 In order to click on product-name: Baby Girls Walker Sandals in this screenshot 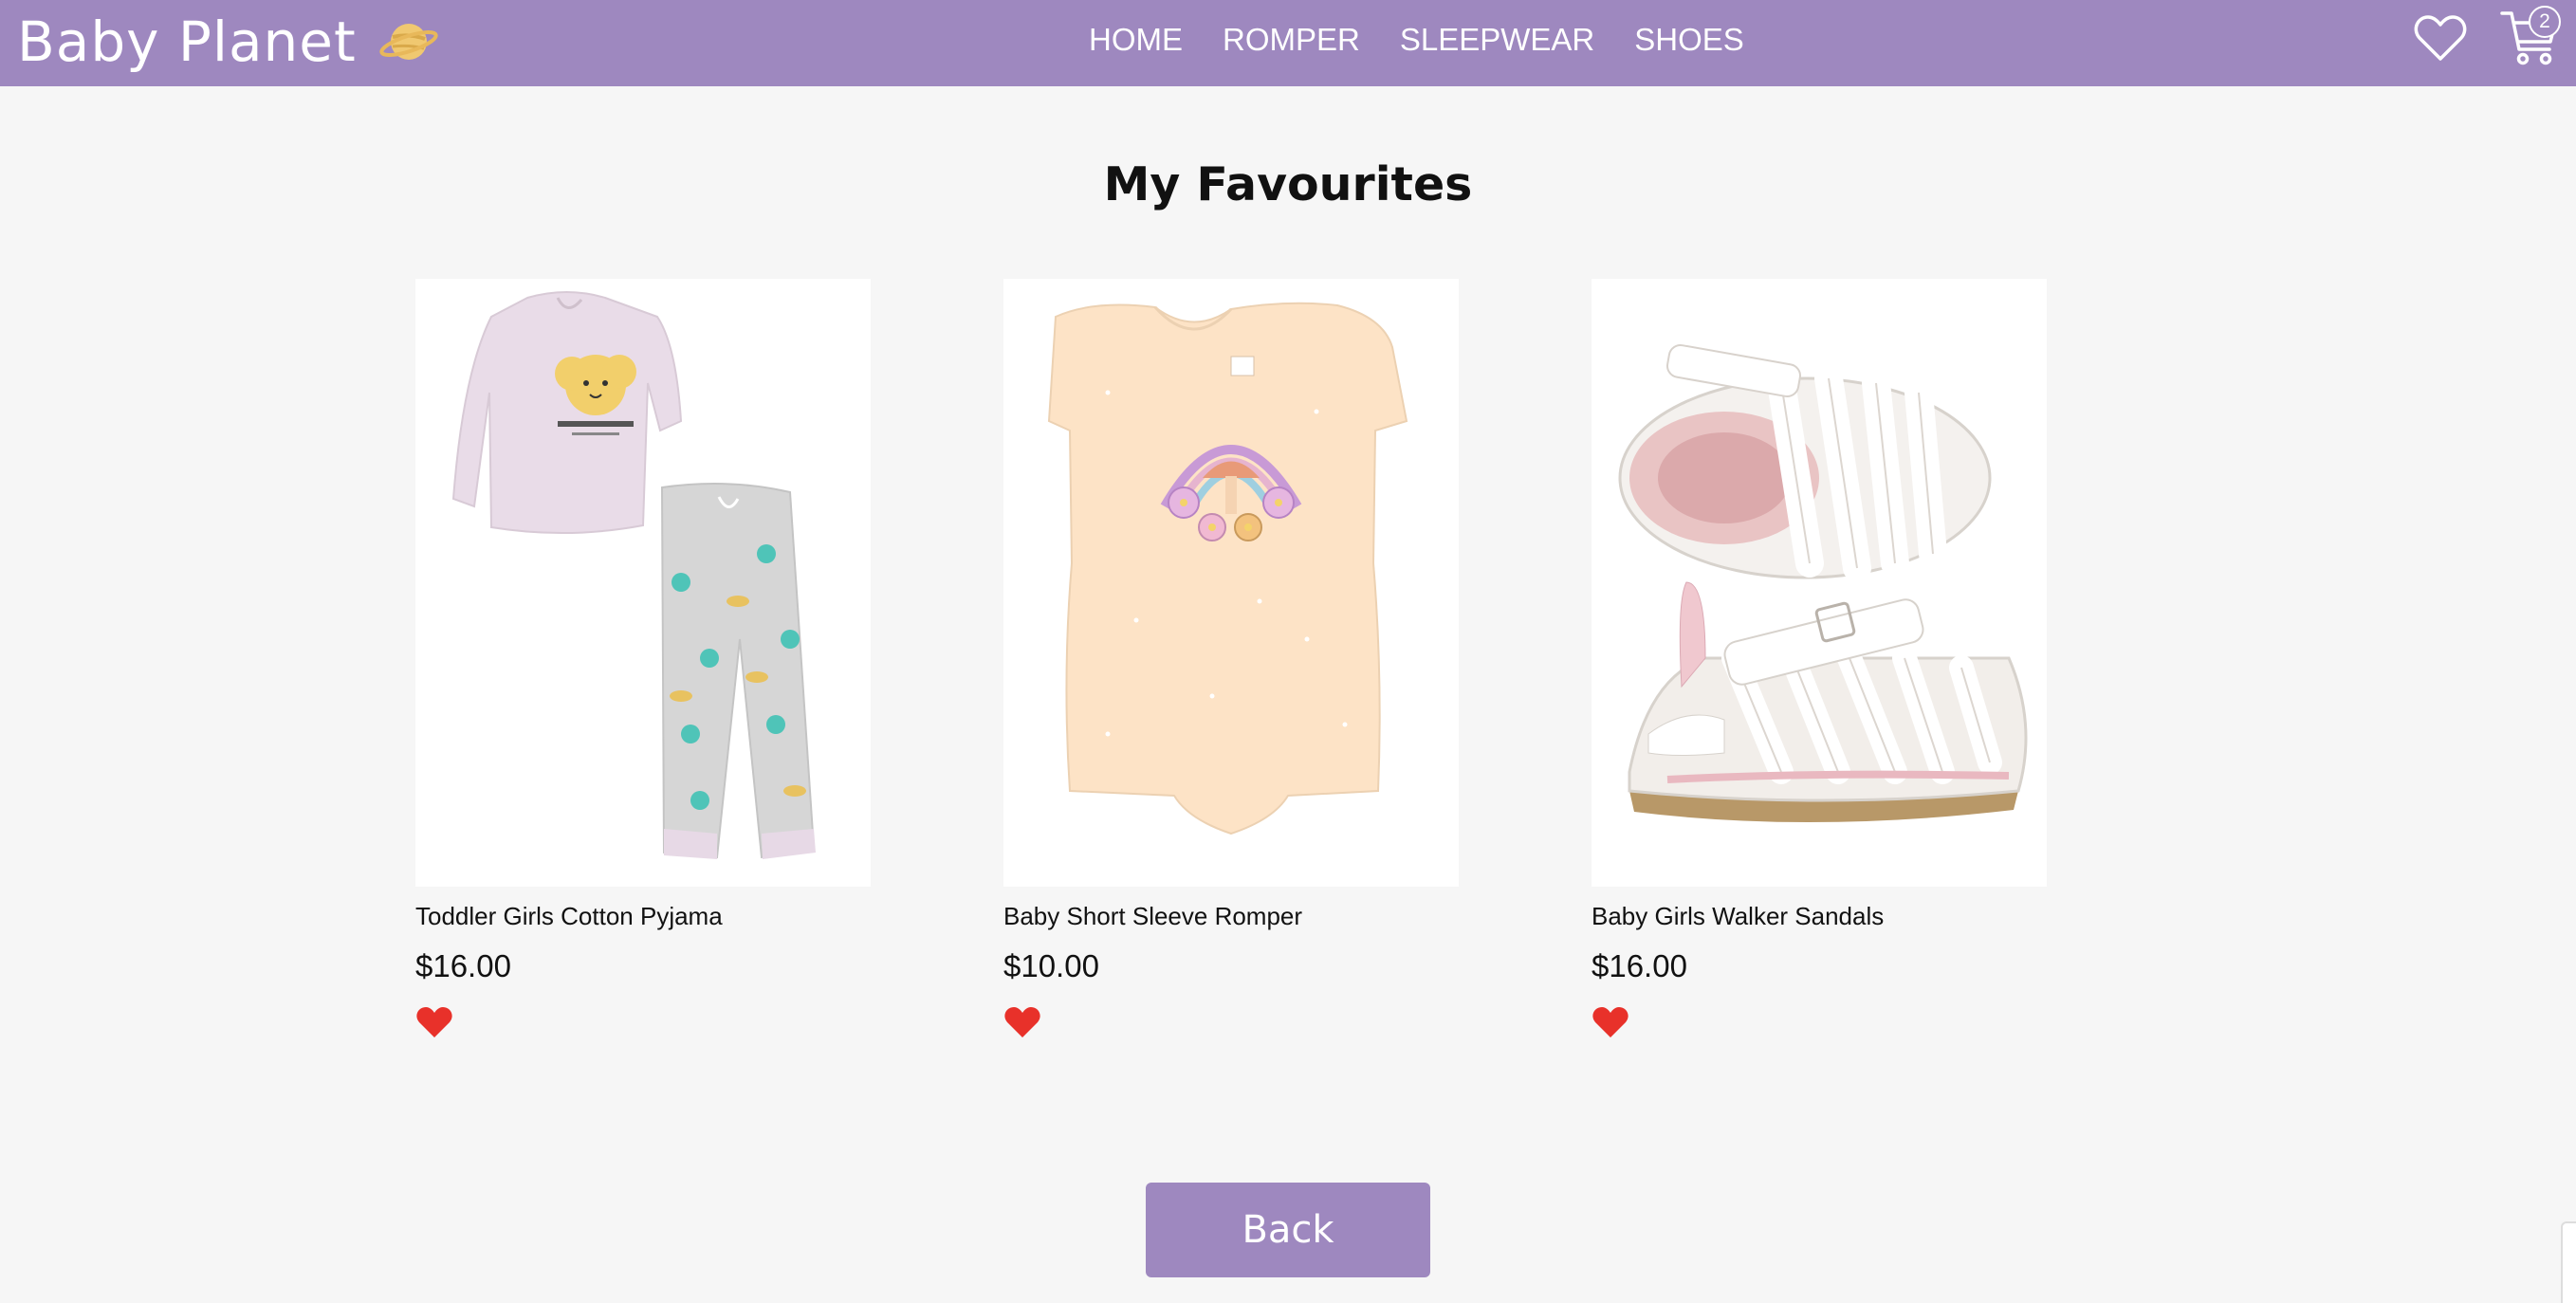, I will do `click(1819, 917)`.